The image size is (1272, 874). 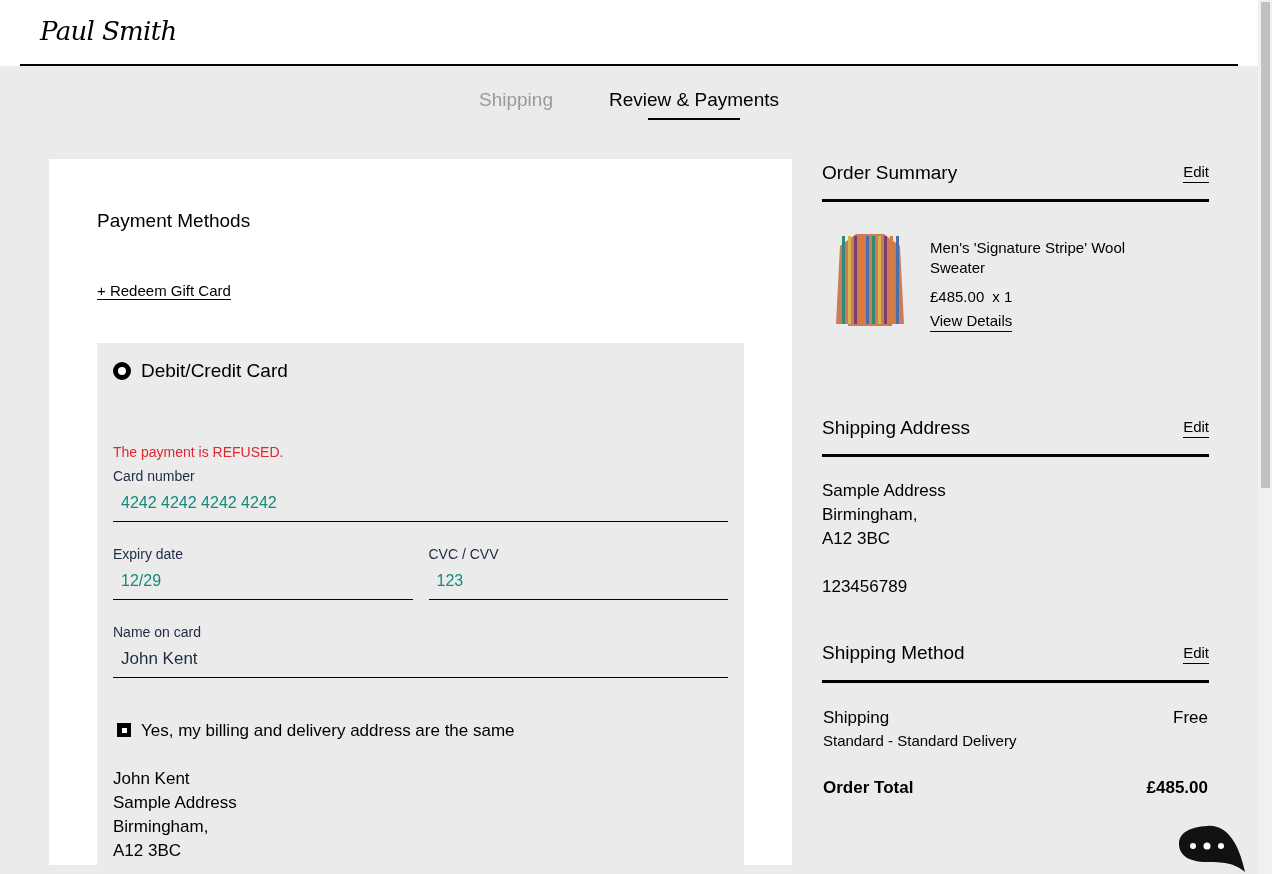 I want to click on section-title: Payment Methods, so click(x=174, y=220).